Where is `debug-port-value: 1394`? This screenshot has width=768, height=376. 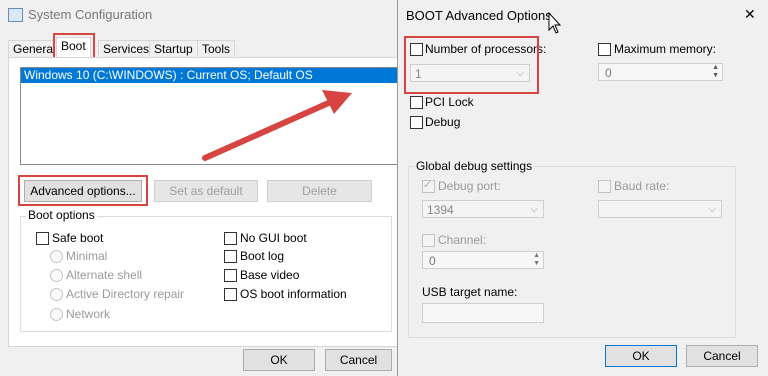 debug-port-value: 1394 is located at coordinates (440, 210).